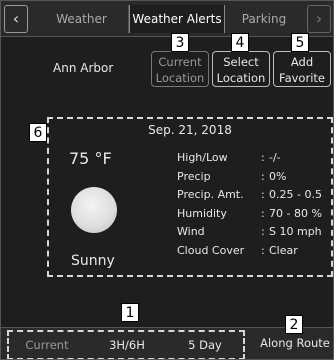  What do you see at coordinates (202, 157) in the screenshot?
I see `detail-label: High/Low` at bounding box center [202, 157].